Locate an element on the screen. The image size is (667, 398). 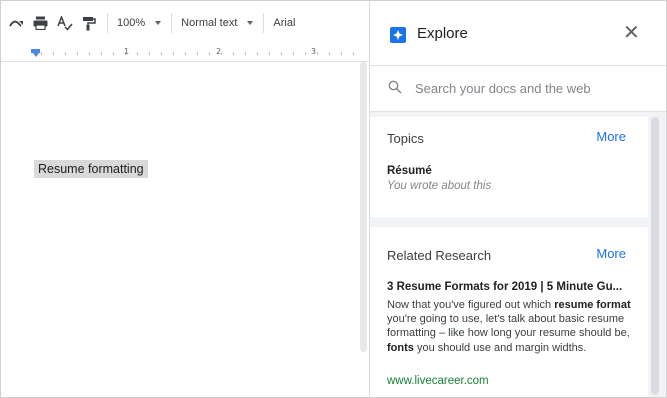
search-icon is located at coordinates (395, 89).